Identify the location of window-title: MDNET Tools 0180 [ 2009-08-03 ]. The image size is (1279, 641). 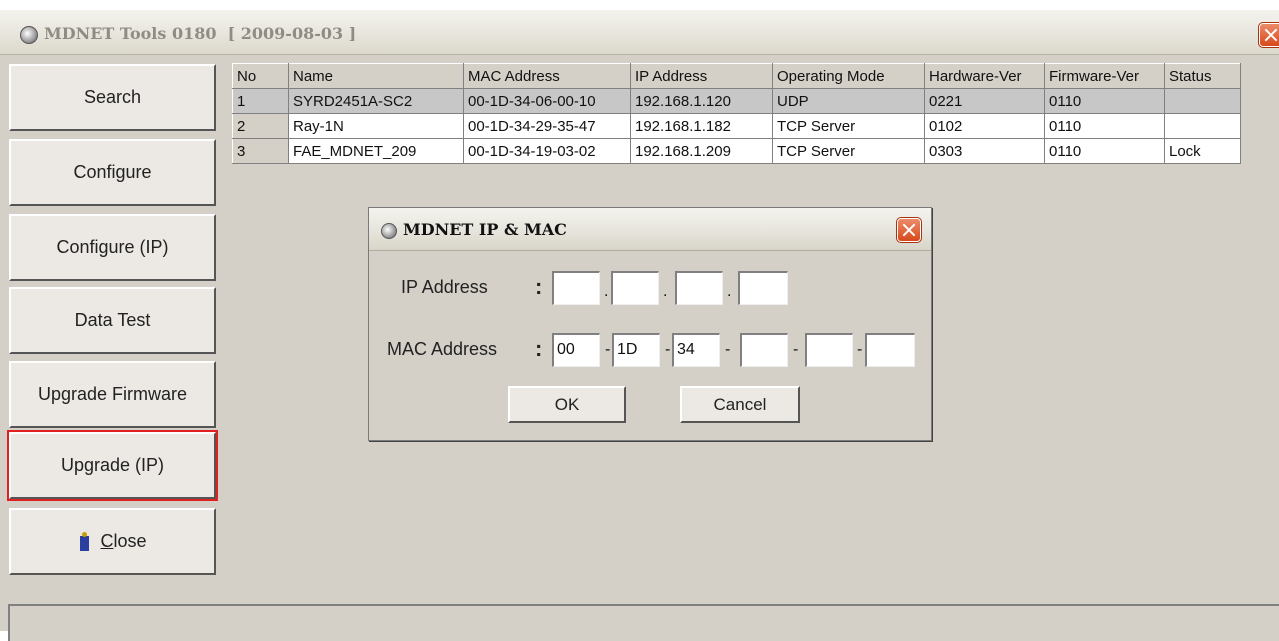
(200, 33).